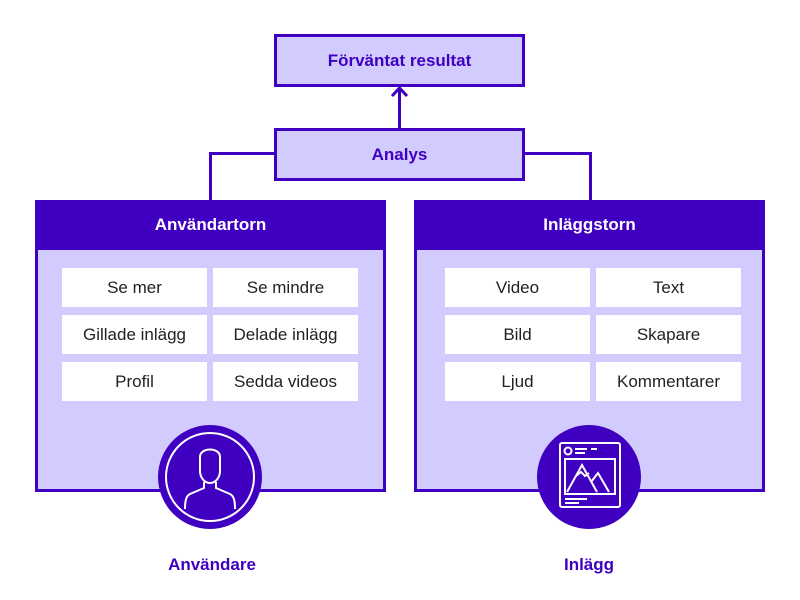  I want to click on user-caption: Användare, so click(212, 564).